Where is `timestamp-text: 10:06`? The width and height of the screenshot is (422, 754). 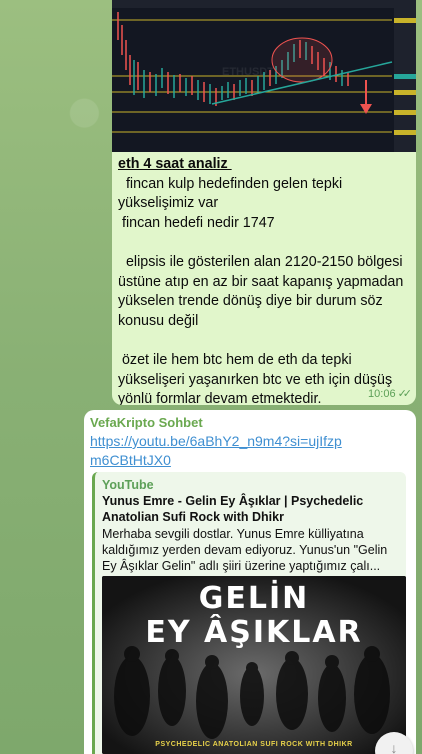
timestamp-text: 10:06 is located at coordinates (382, 393).